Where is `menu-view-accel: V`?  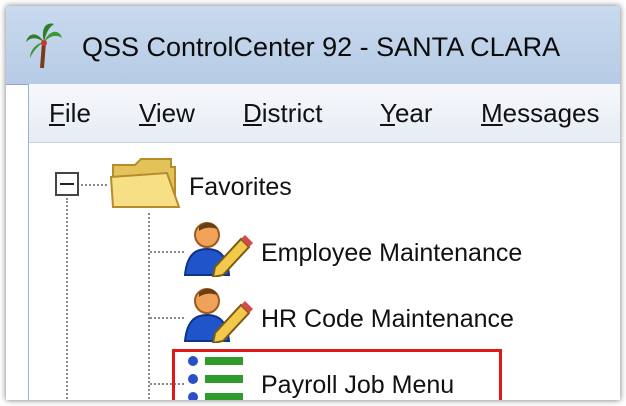 menu-view-accel: V is located at coordinates (147, 113).